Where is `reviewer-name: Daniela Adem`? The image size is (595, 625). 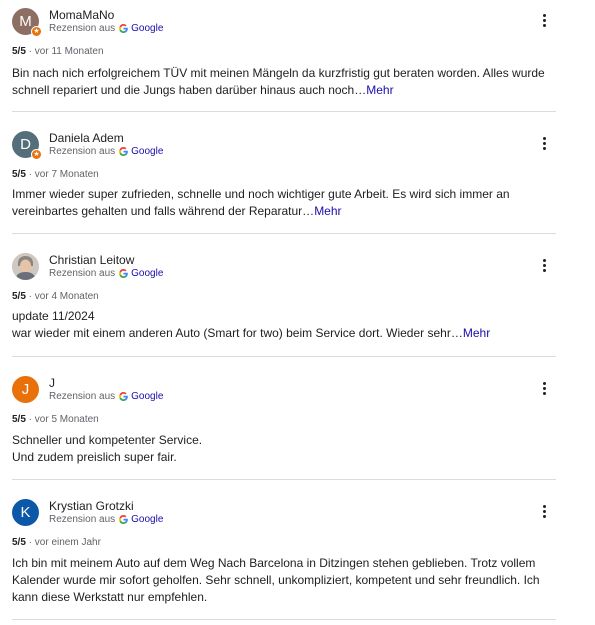 reviewer-name: Daniela Adem is located at coordinates (86, 138).